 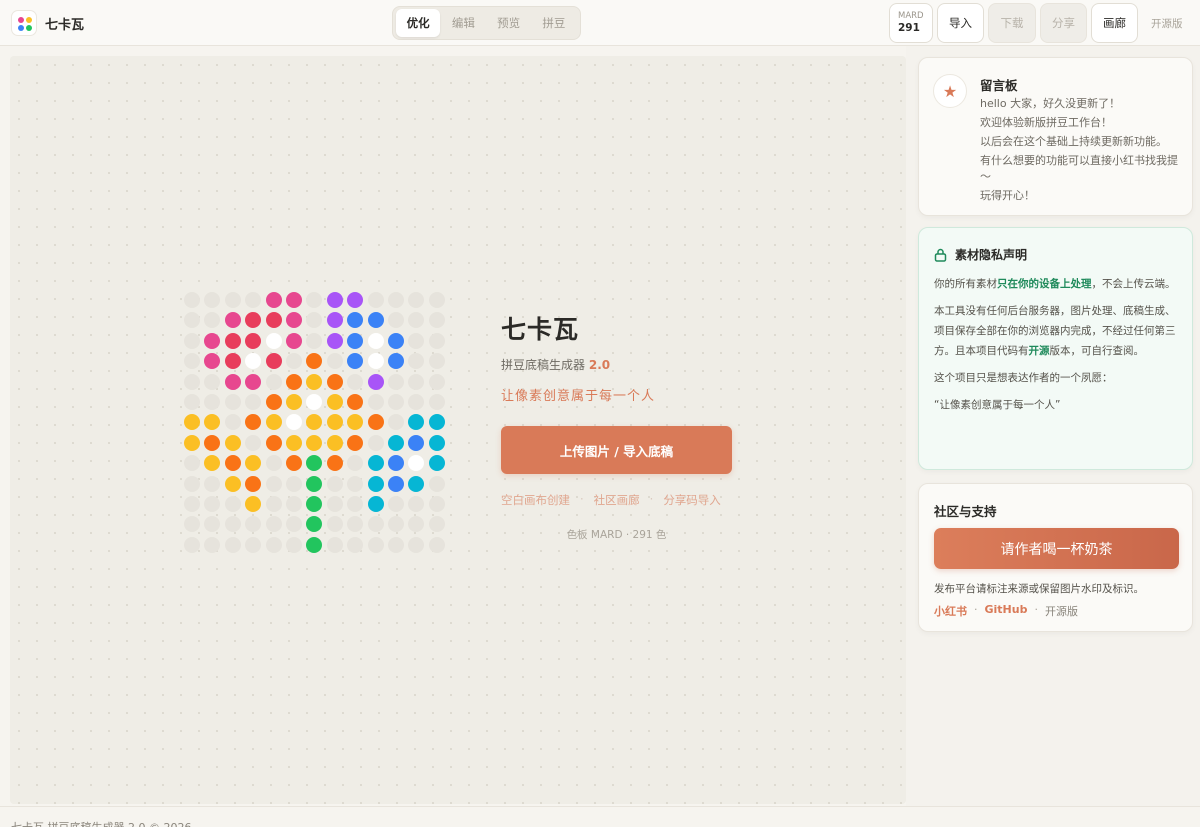 What do you see at coordinates (1114, 23) in the screenshot?
I see `gallery-button: 画廊` at bounding box center [1114, 23].